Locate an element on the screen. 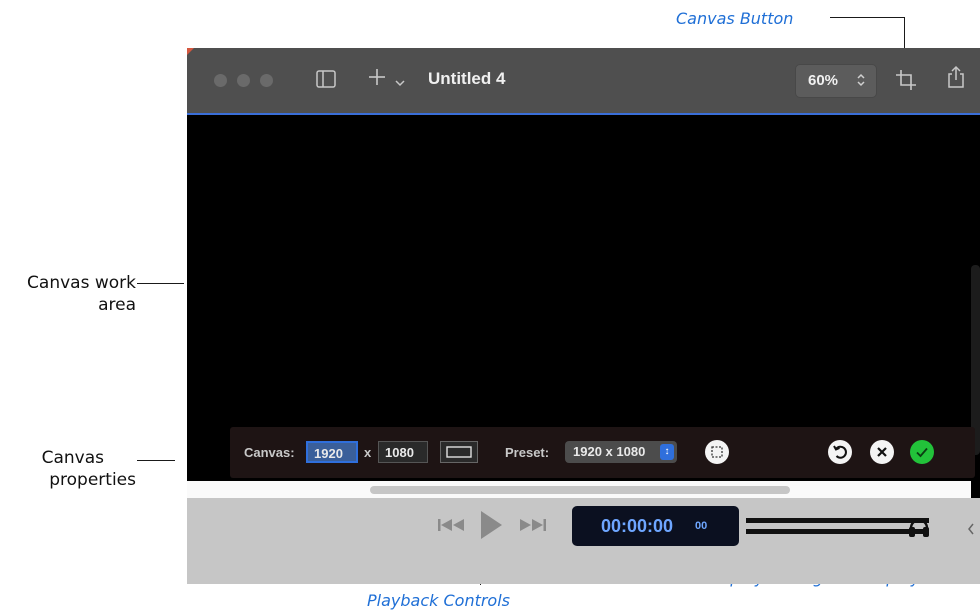  zoom-stepper-icon is located at coordinates (861, 81).